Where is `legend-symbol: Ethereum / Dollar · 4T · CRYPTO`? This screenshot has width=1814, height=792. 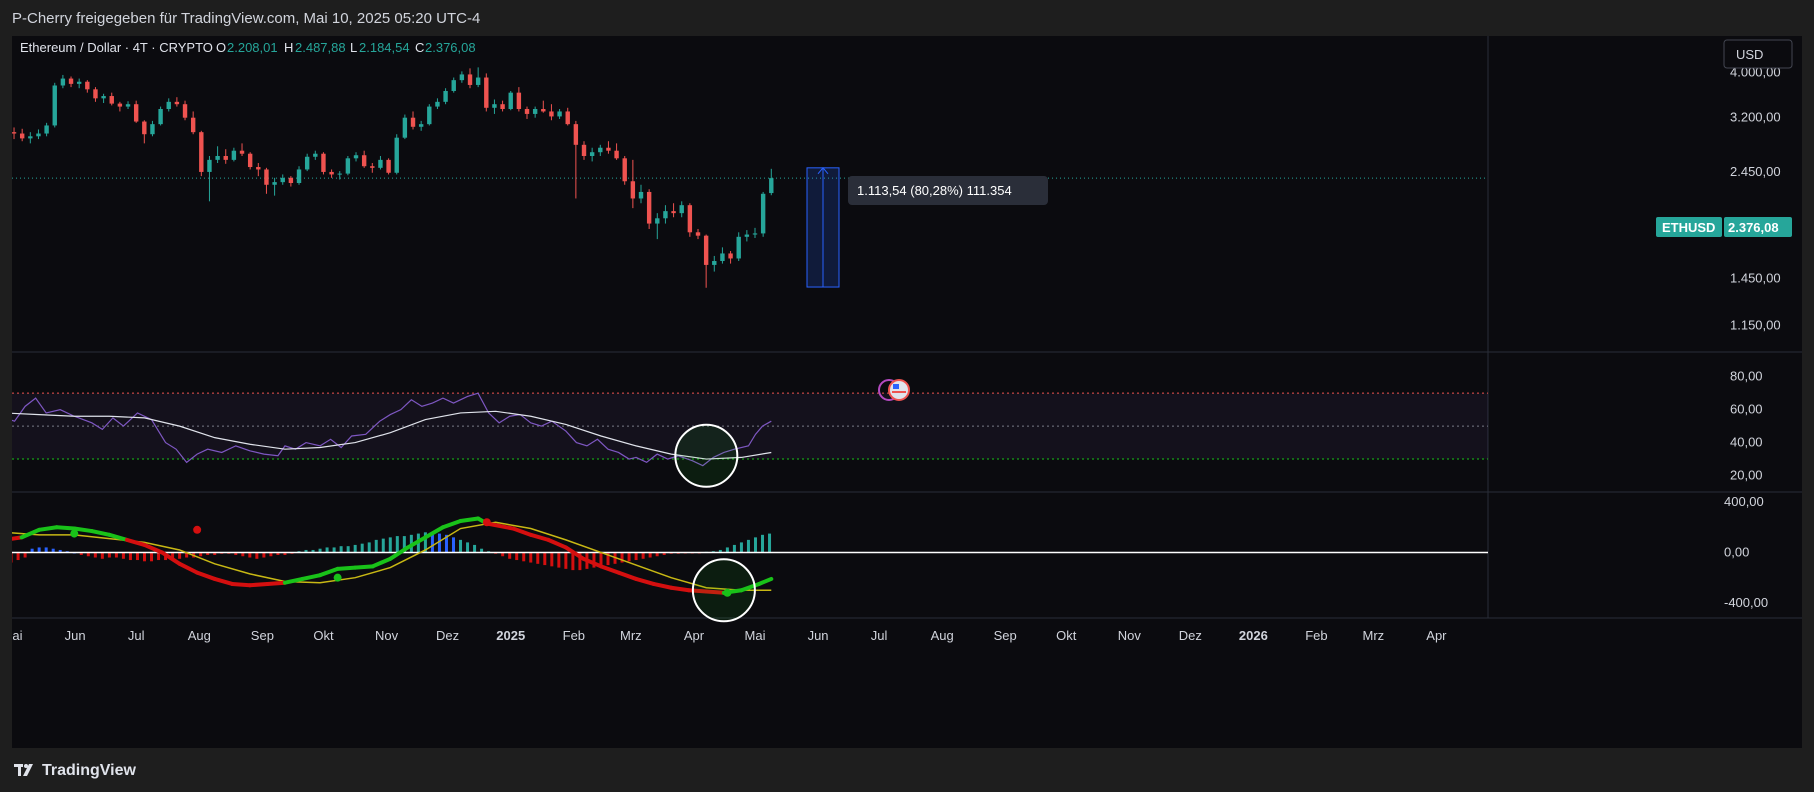 legend-symbol: Ethereum / Dollar · 4T · CRYPTO is located at coordinates (116, 47).